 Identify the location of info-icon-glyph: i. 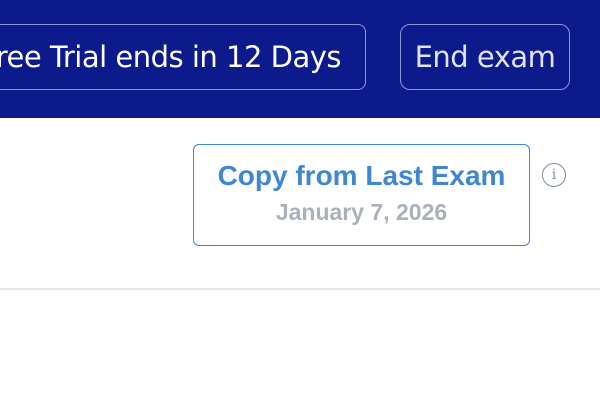
(554, 175).